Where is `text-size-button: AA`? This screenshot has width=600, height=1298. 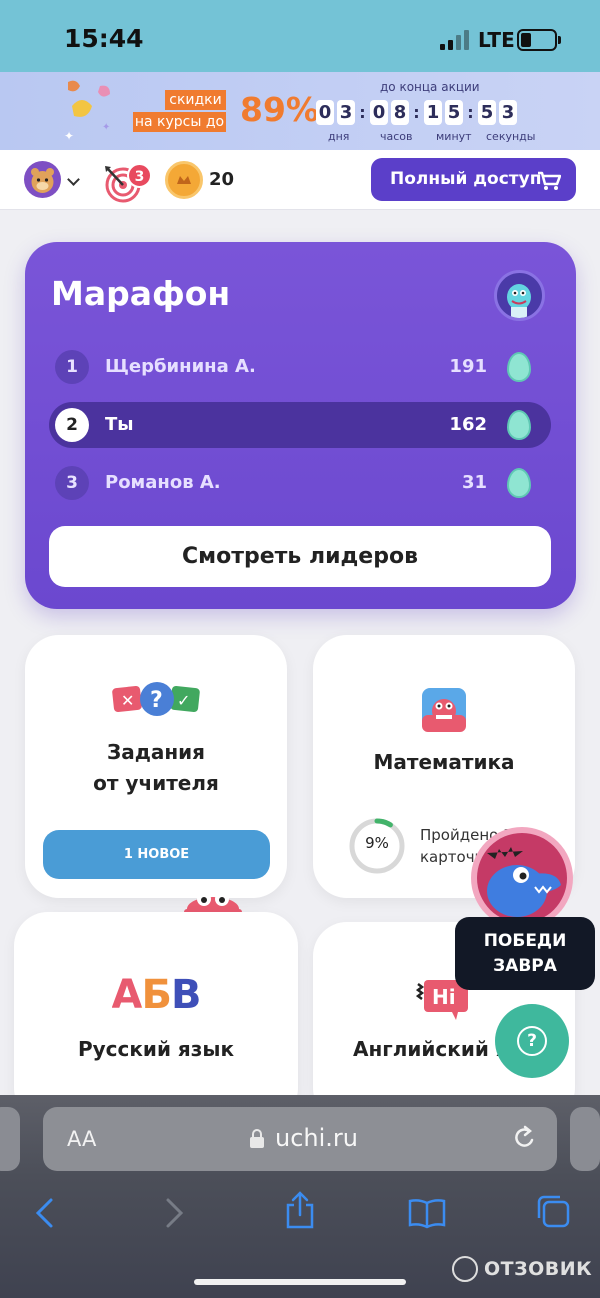 text-size-button: AA is located at coordinates (81, 1139).